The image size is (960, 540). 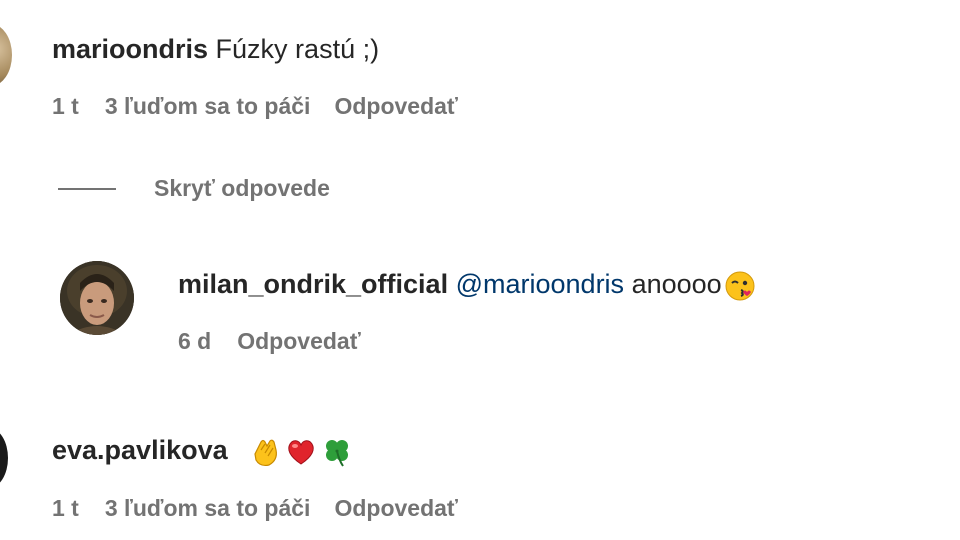 I want to click on comment-username: eva.pavlikova, so click(x=140, y=450).